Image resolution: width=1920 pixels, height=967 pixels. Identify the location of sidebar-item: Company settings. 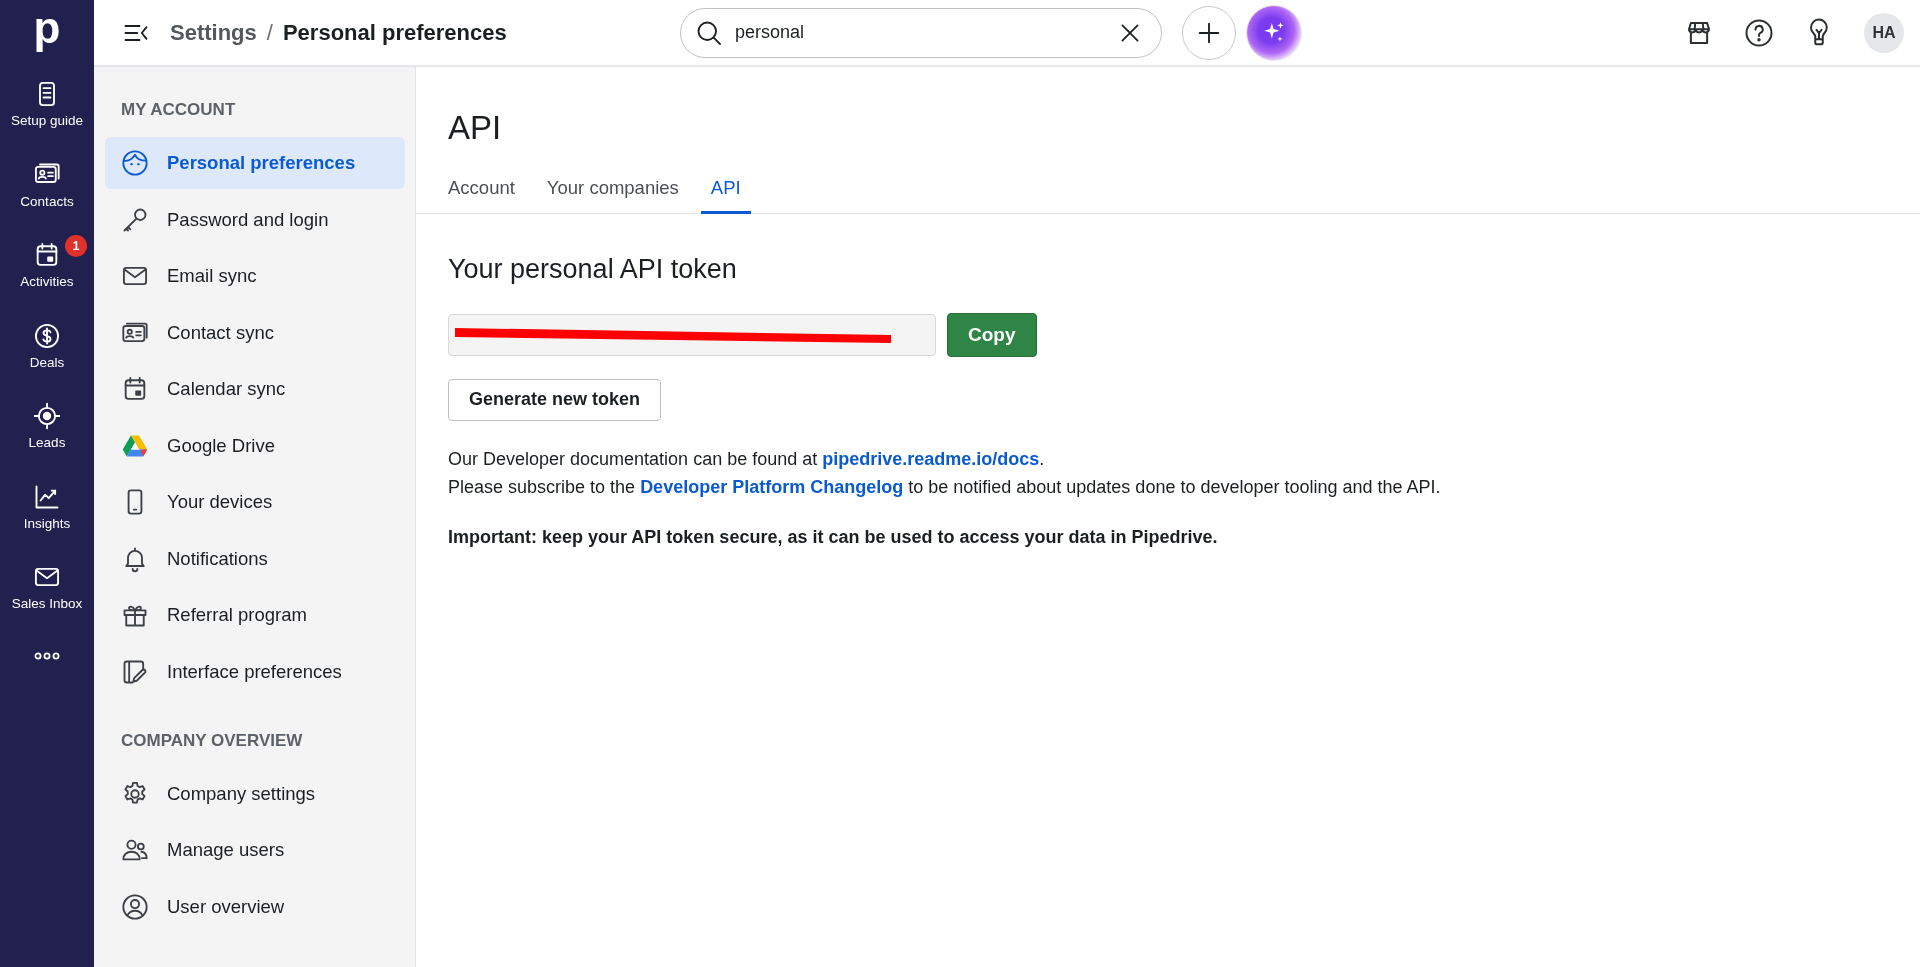
(255, 793).